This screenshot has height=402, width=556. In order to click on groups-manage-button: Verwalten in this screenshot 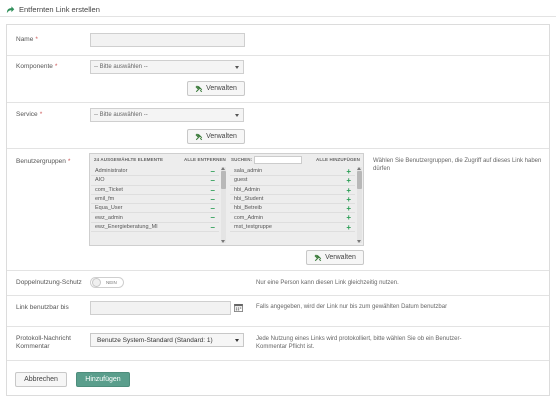, I will do `click(335, 257)`.